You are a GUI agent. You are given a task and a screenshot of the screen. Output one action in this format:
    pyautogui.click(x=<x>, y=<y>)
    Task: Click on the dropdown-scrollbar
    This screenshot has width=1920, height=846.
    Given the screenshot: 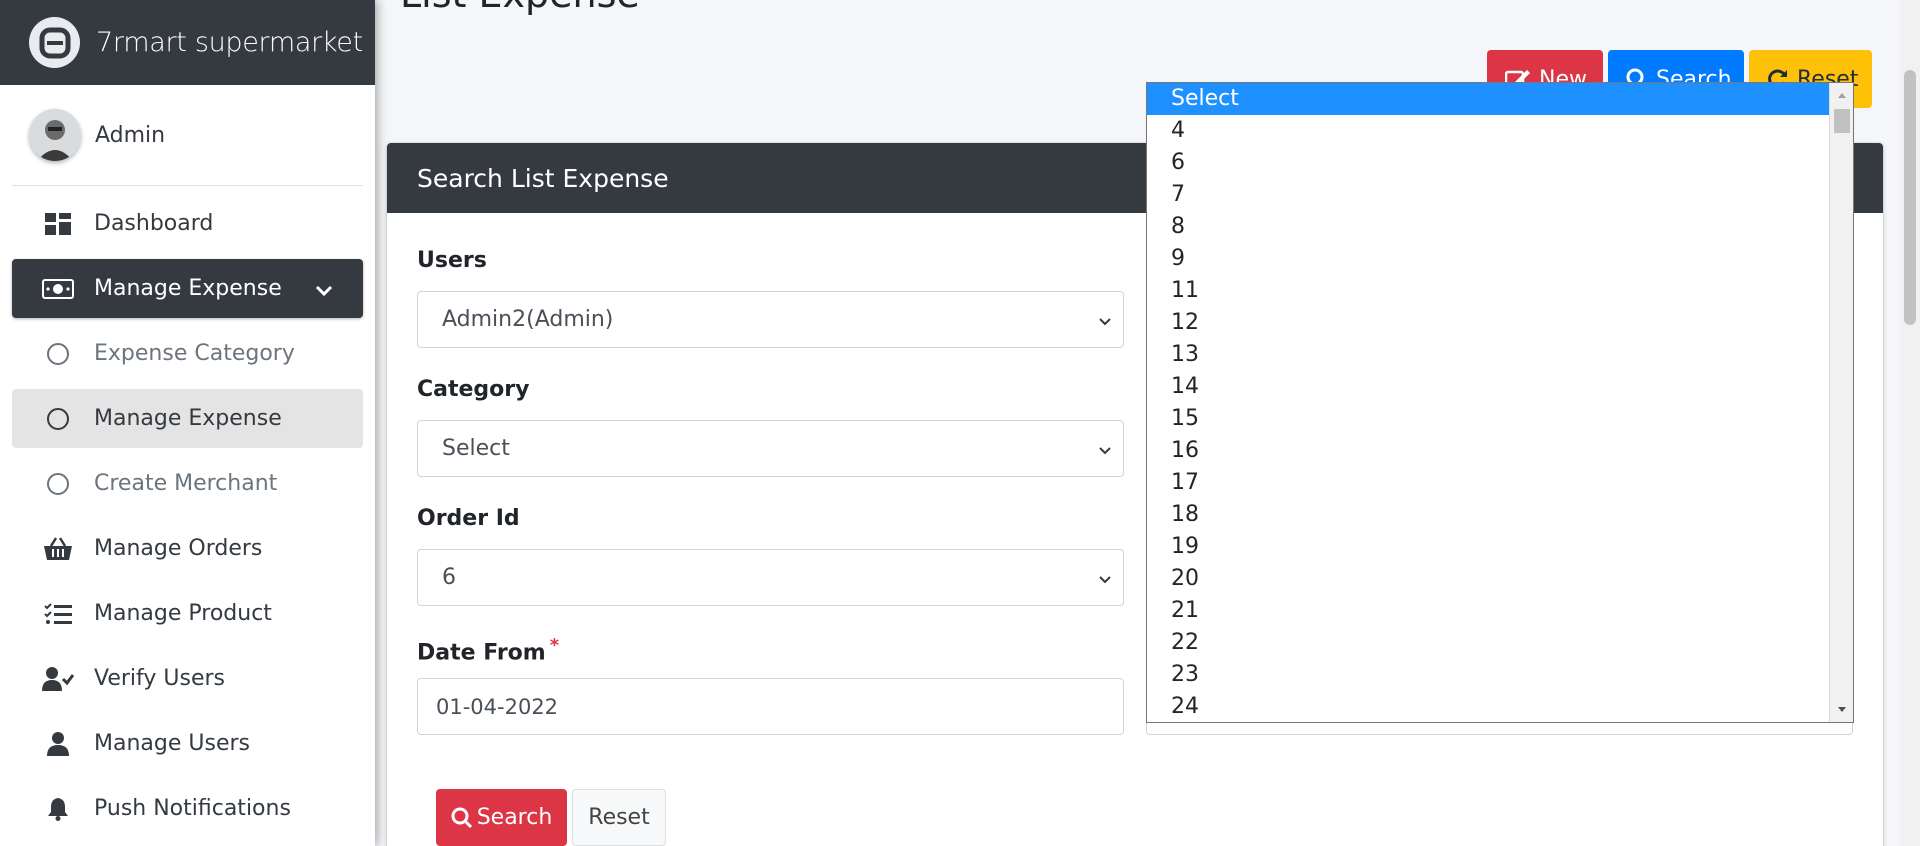 What is the action you would take?
    pyautogui.click(x=1841, y=402)
    